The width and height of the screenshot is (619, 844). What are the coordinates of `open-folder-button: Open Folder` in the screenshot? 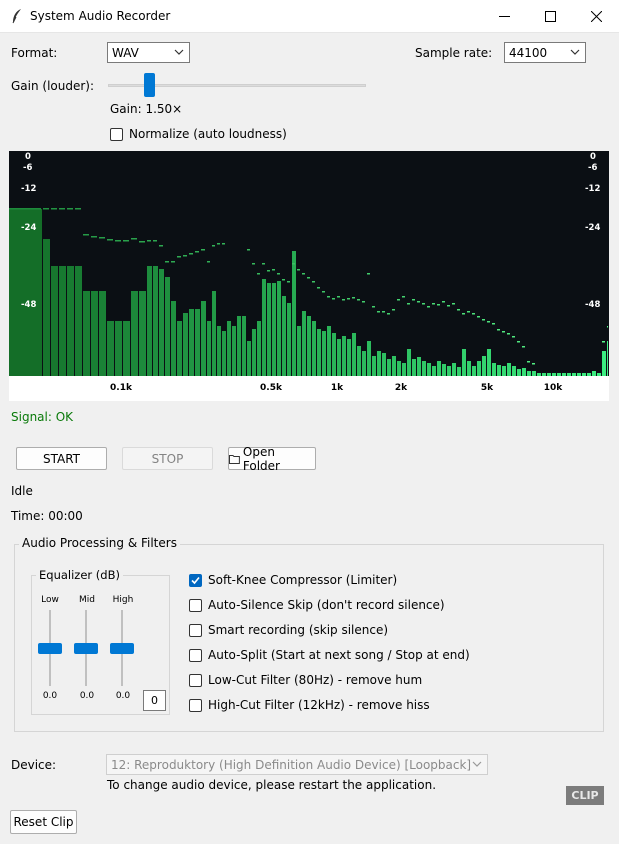 It's located at (272, 459).